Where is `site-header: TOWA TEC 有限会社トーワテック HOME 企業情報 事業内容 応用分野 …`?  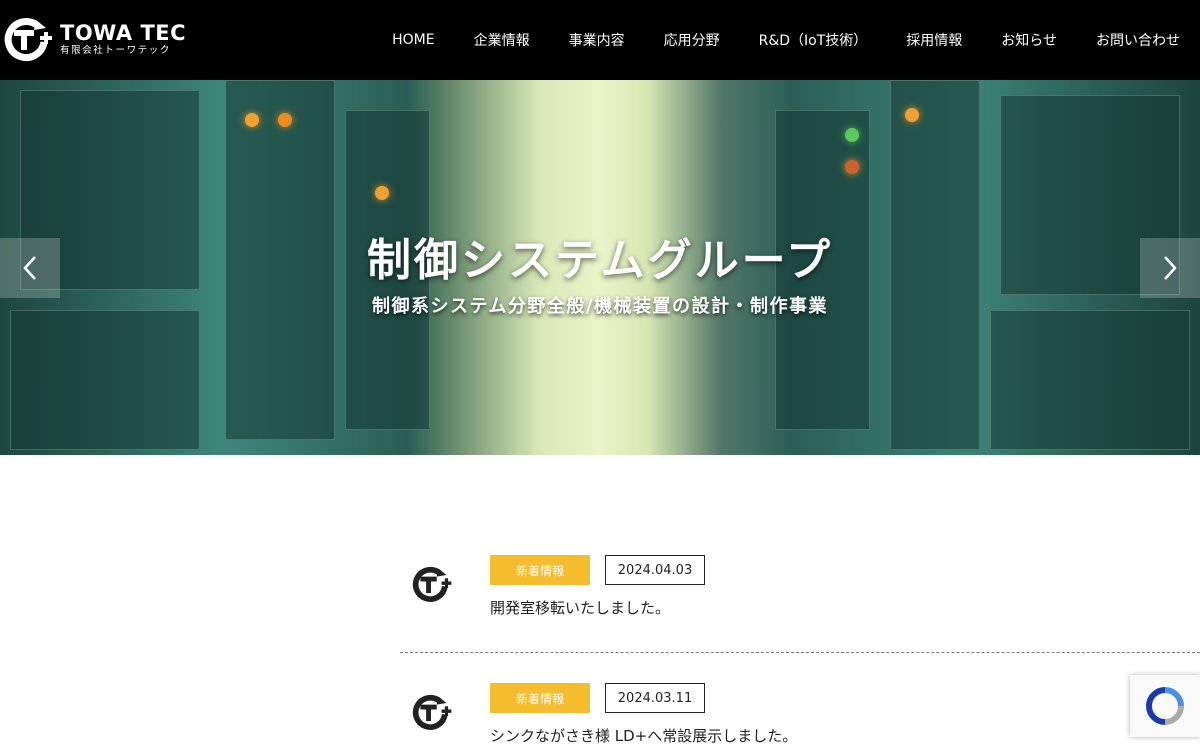
site-header: TOWA TEC 有限会社トーワテック HOME 企業情報 事業内容 応用分野 … is located at coordinates (600, 40).